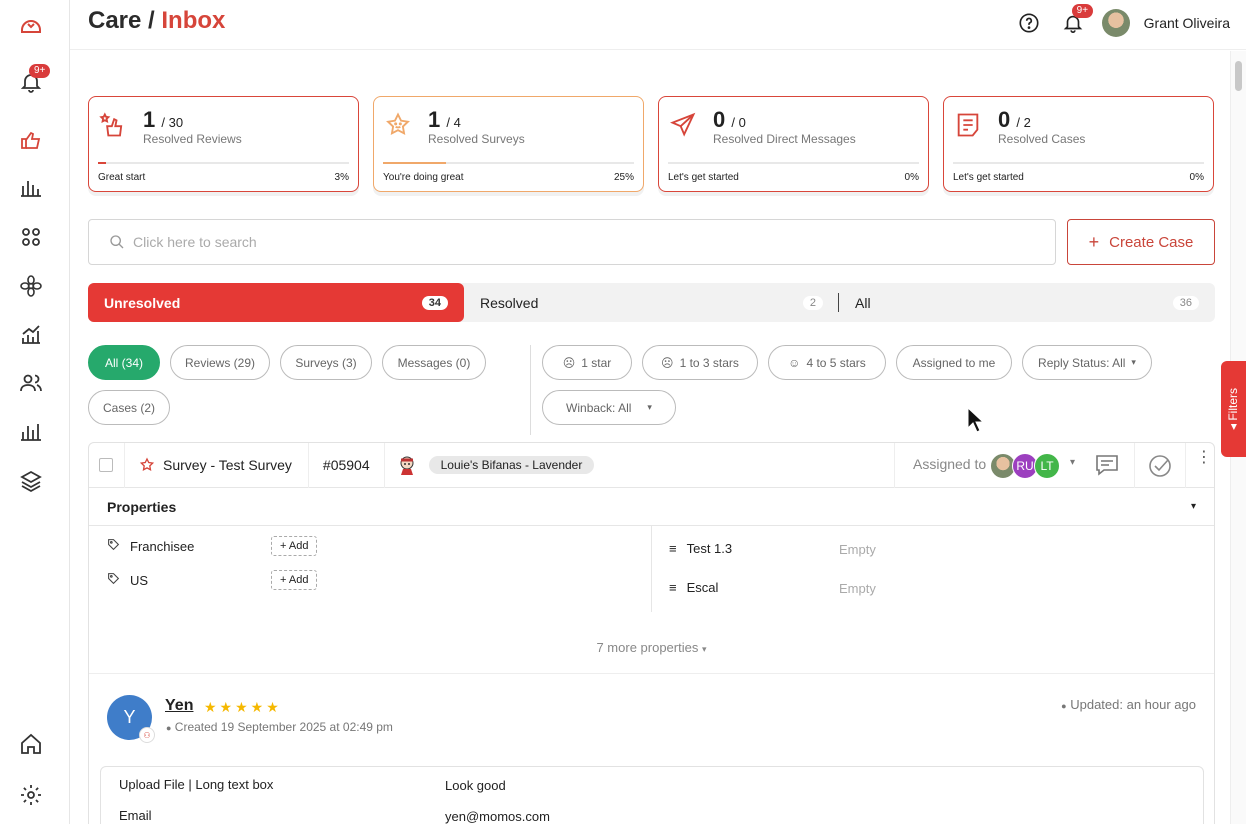 This screenshot has height=824, width=1246. I want to click on chip-surveys: Surveys (3), so click(326, 362).